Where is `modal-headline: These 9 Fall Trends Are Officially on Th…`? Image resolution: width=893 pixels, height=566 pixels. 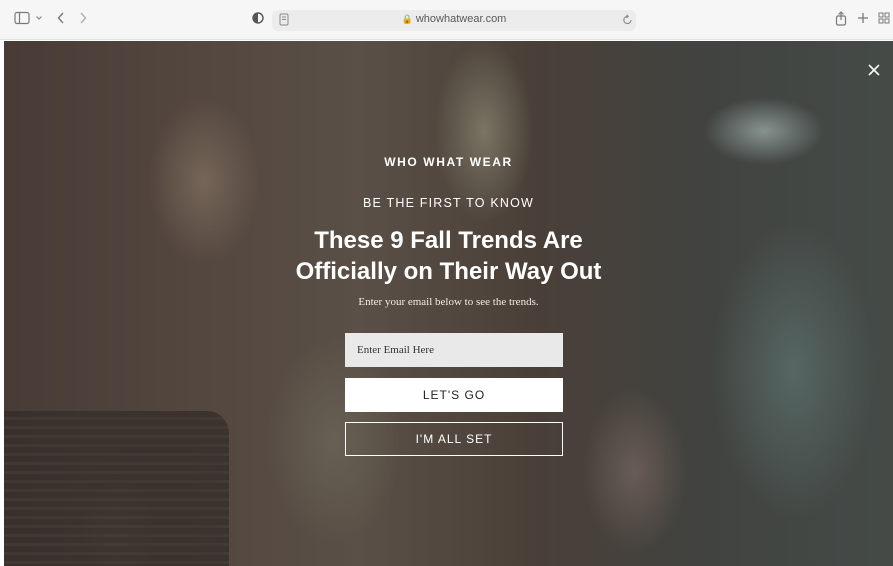 modal-headline: These 9 Fall Trends Are Officially on Th… is located at coordinates (448, 256).